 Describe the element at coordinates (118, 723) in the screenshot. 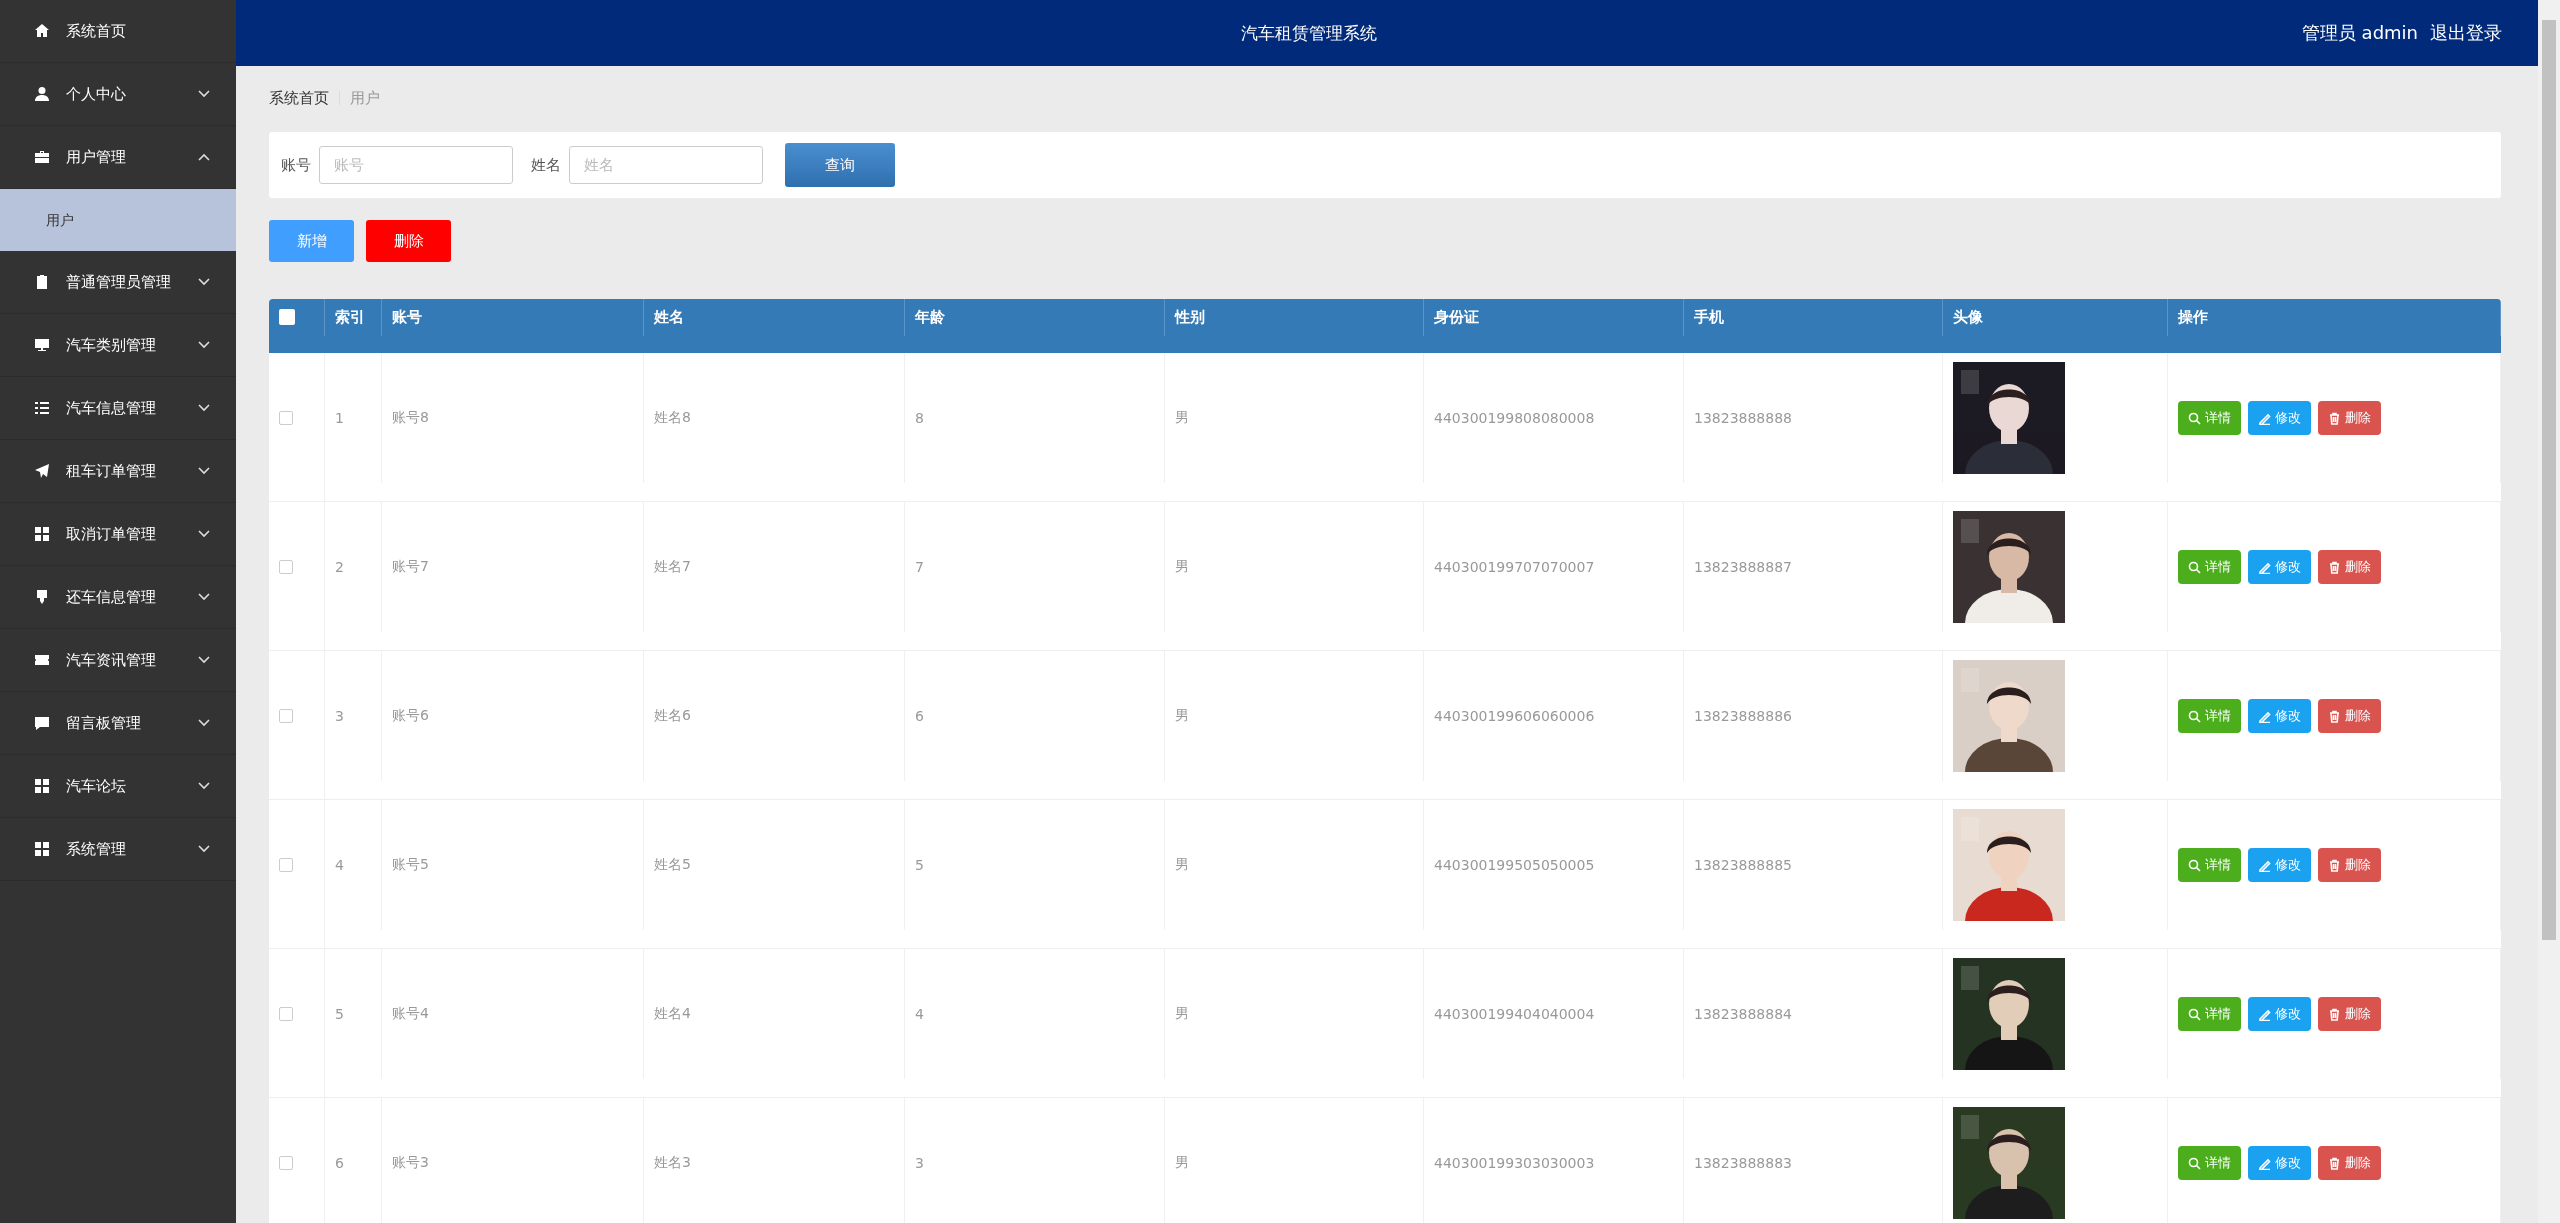

I see `sidebar-item: 留言板管理` at that location.